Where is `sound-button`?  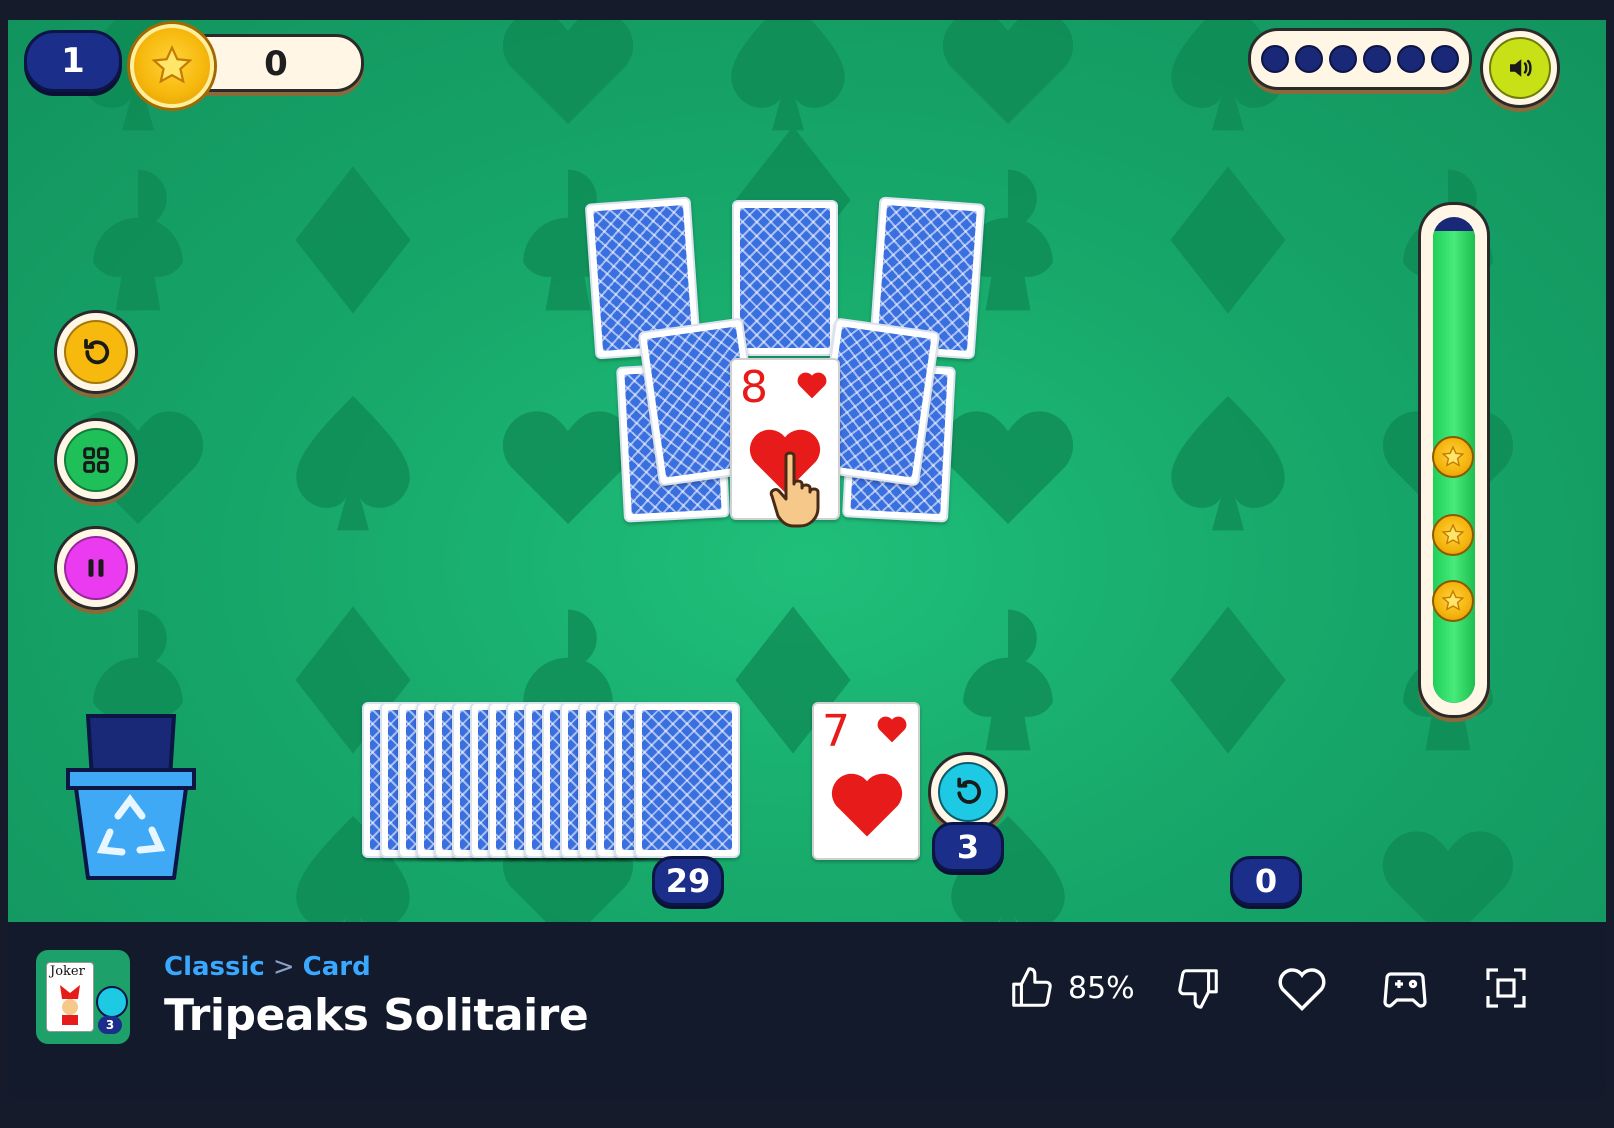 sound-button is located at coordinates (1520, 68).